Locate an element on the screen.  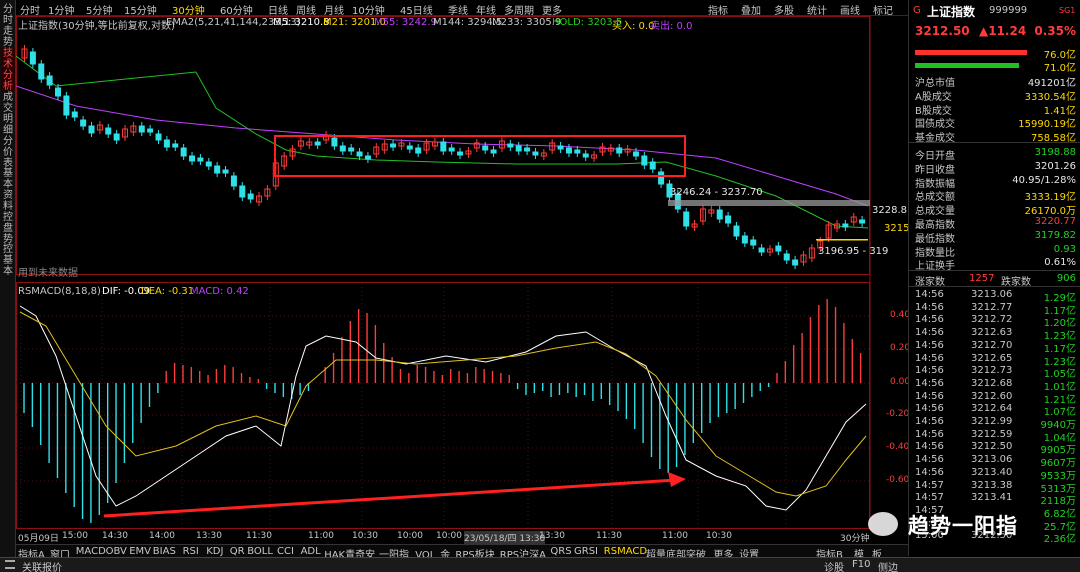
m5-value: M5: 3210.8 is located at coordinates (301, 22).